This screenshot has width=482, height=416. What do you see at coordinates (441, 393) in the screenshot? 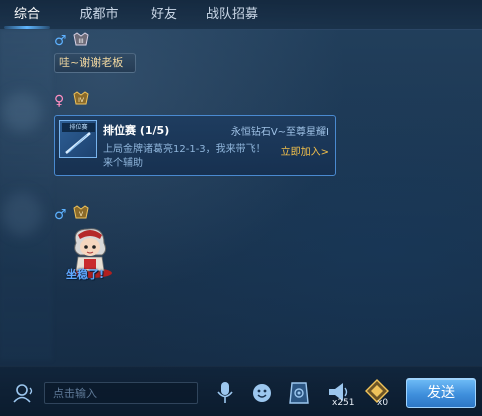
I see `send-button: 发送` at bounding box center [441, 393].